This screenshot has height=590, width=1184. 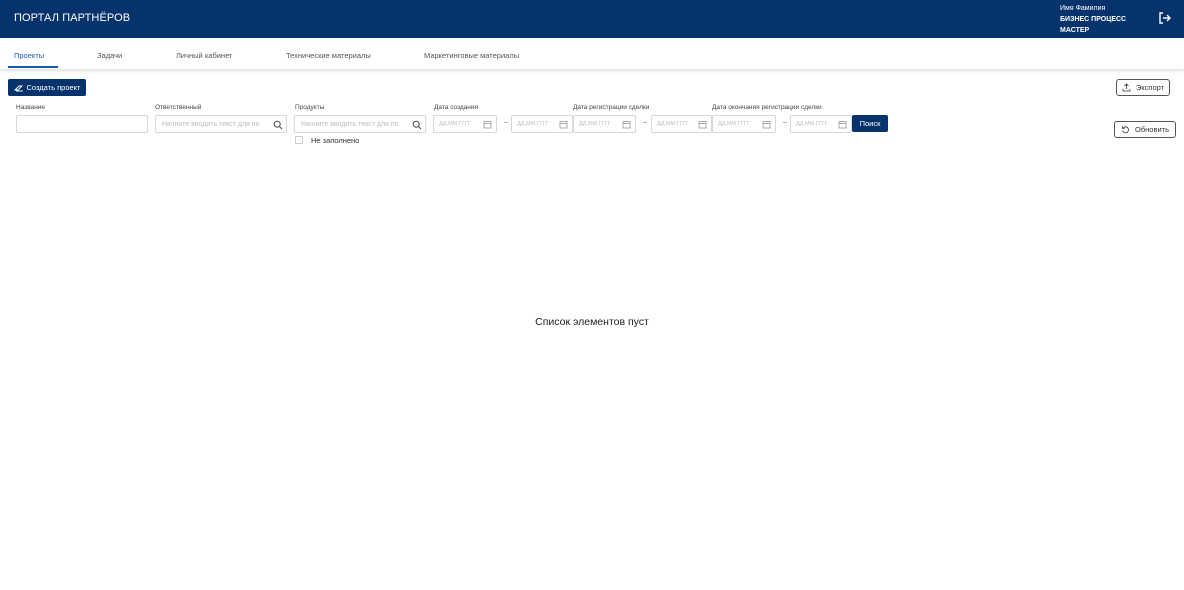 I want to click on create-project-button: Создать проект, so click(x=47, y=87).